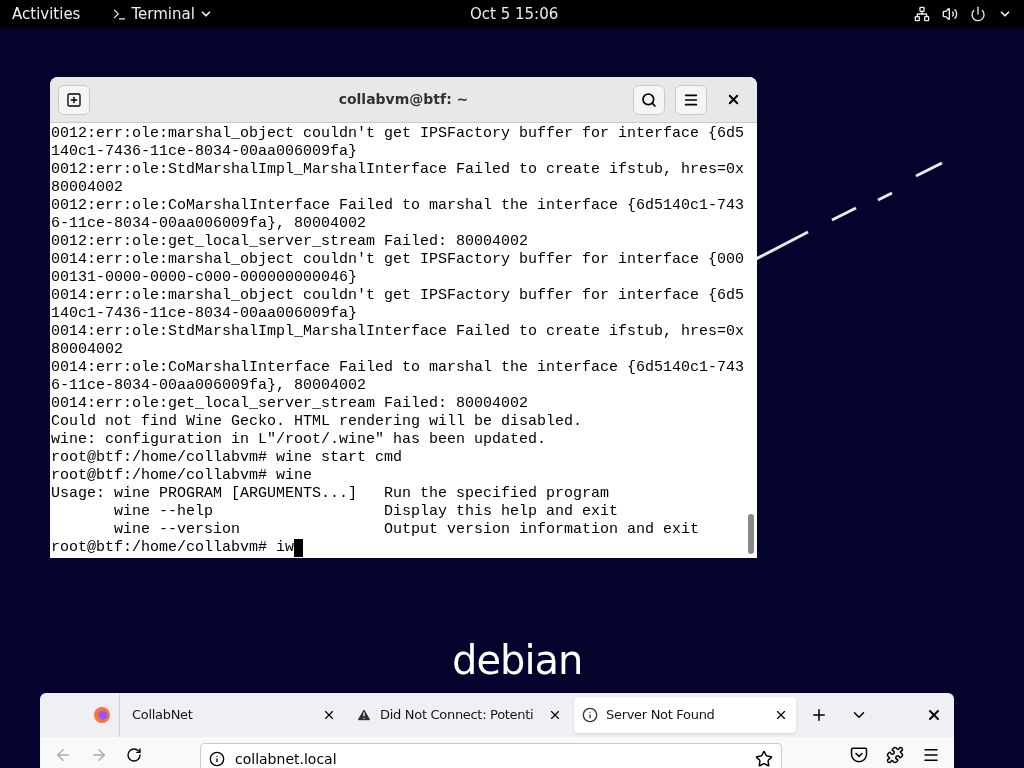  I want to click on close-icon, so click(934, 715).